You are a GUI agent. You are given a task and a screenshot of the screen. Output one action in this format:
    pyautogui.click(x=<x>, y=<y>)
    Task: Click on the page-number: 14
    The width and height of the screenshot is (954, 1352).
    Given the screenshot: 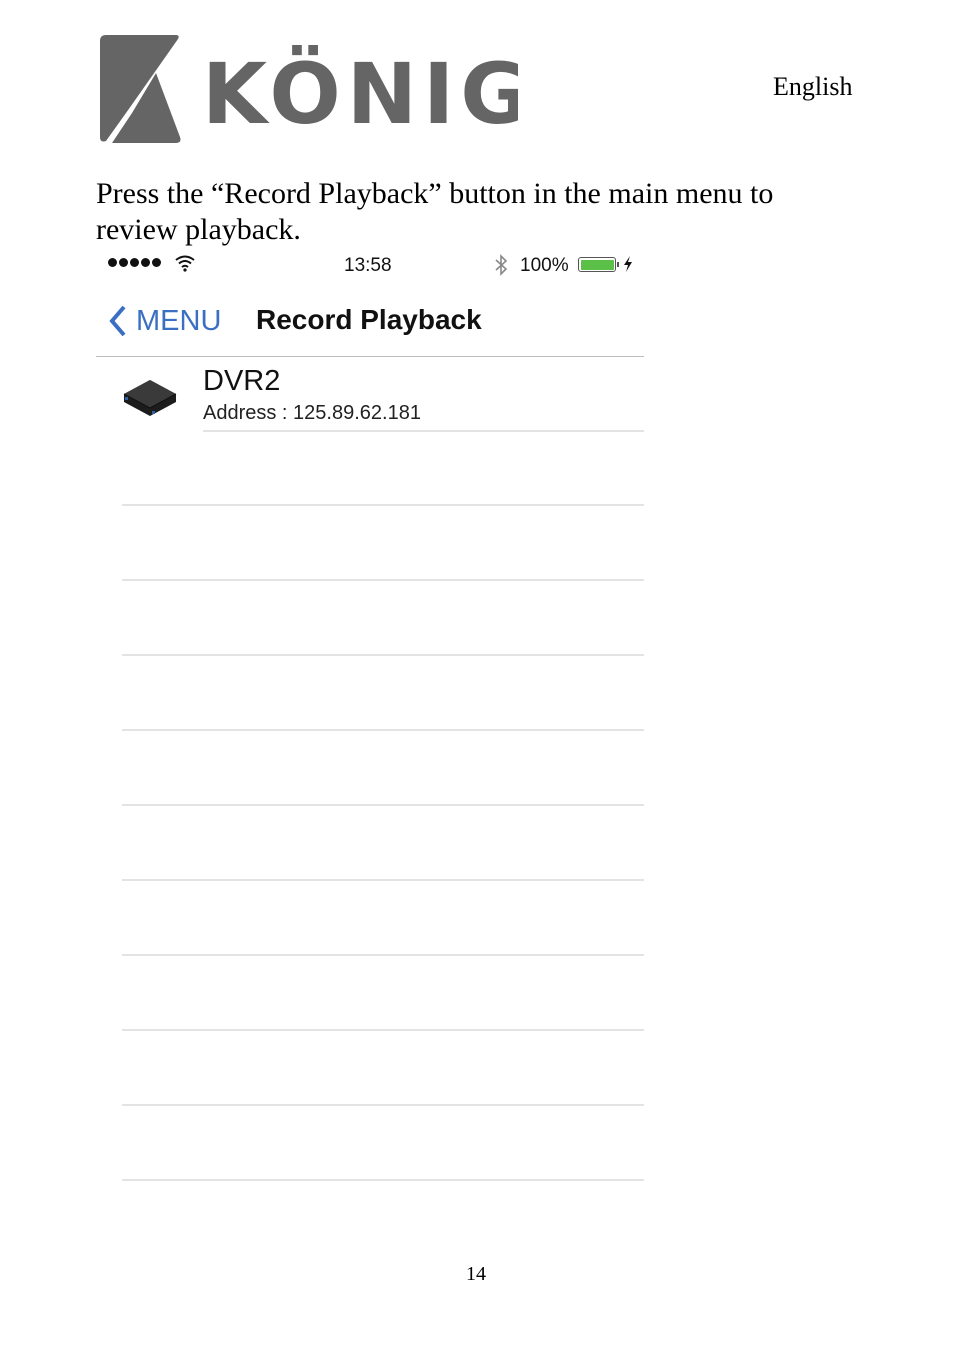 What is the action you would take?
    pyautogui.click(x=476, y=1274)
    